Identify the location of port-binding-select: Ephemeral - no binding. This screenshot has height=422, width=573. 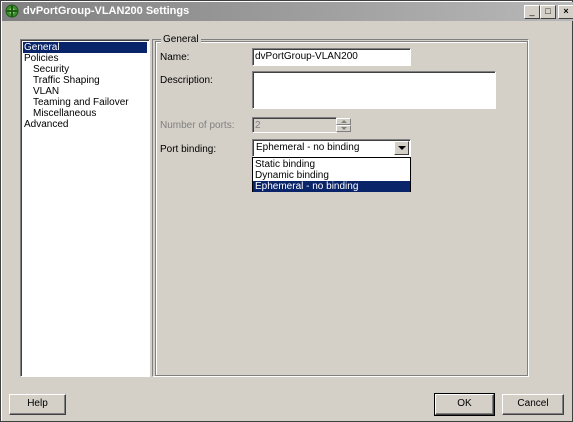
(331, 148).